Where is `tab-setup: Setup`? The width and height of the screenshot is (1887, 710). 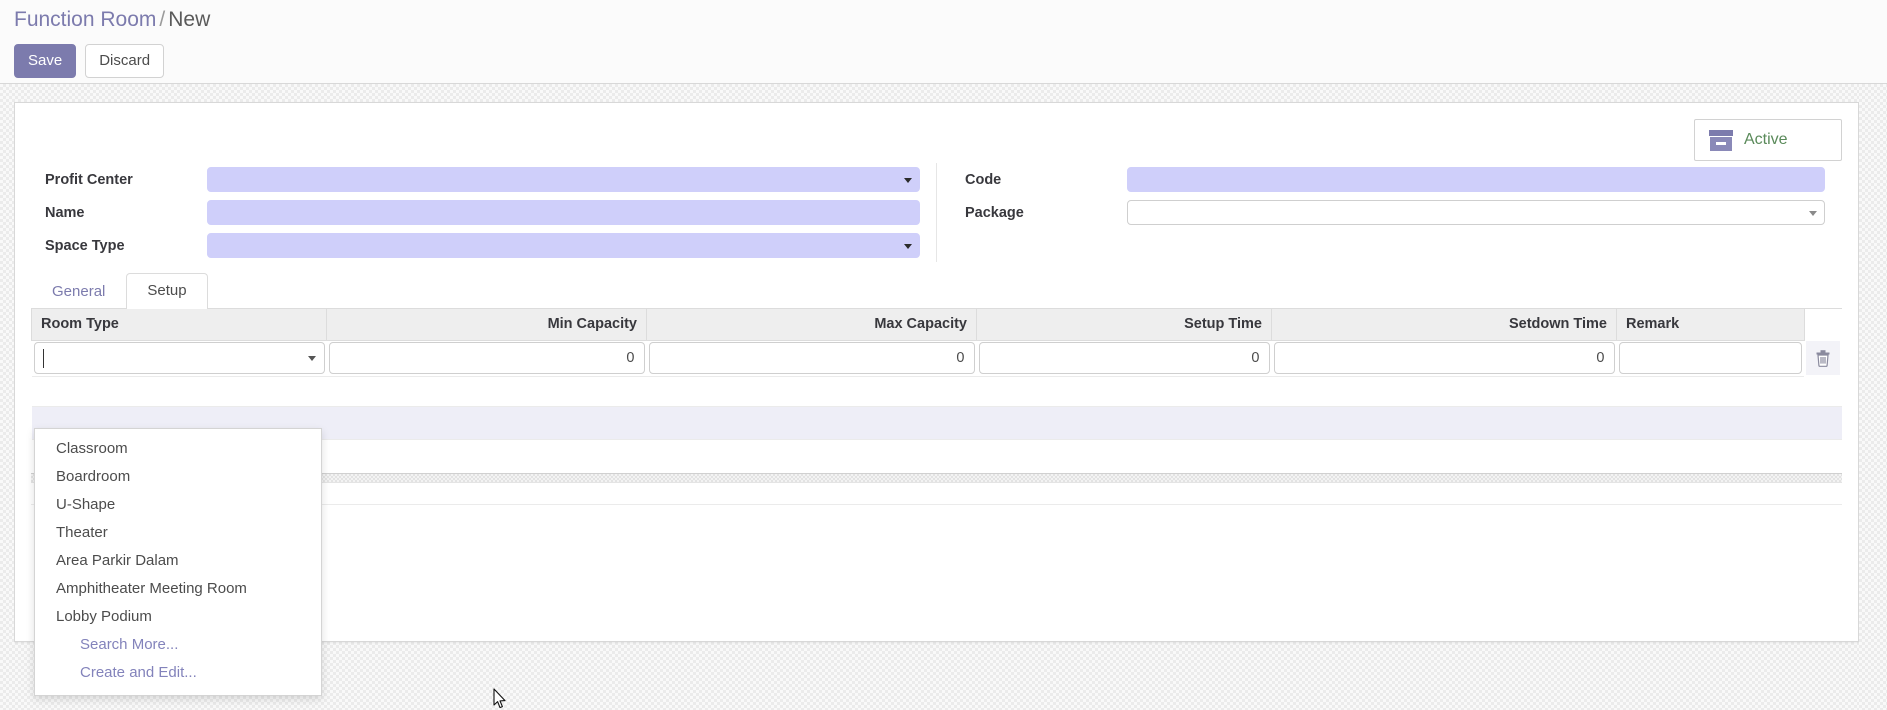
tab-setup: Setup is located at coordinates (167, 291).